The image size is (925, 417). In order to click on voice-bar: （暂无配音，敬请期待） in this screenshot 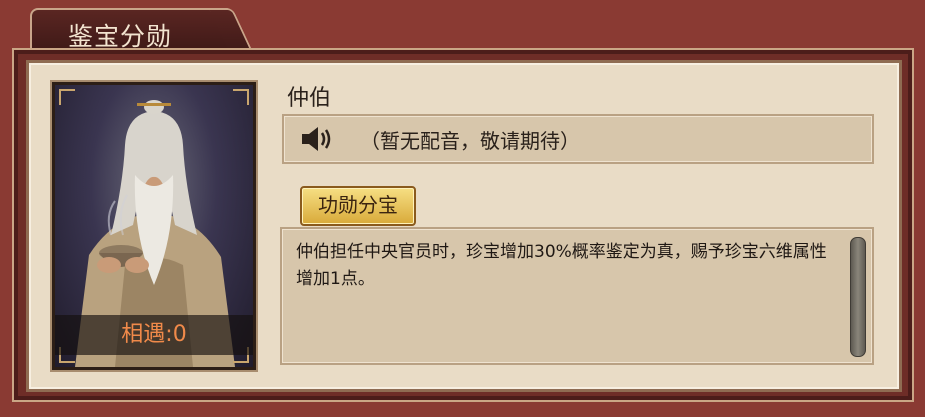, I will do `click(578, 139)`.